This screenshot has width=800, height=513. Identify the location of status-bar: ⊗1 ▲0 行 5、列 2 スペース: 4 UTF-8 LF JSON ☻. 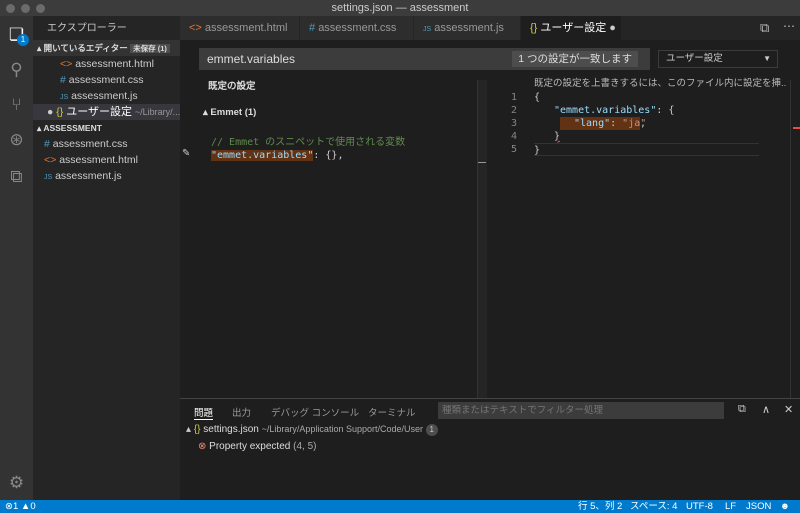
(400, 506).